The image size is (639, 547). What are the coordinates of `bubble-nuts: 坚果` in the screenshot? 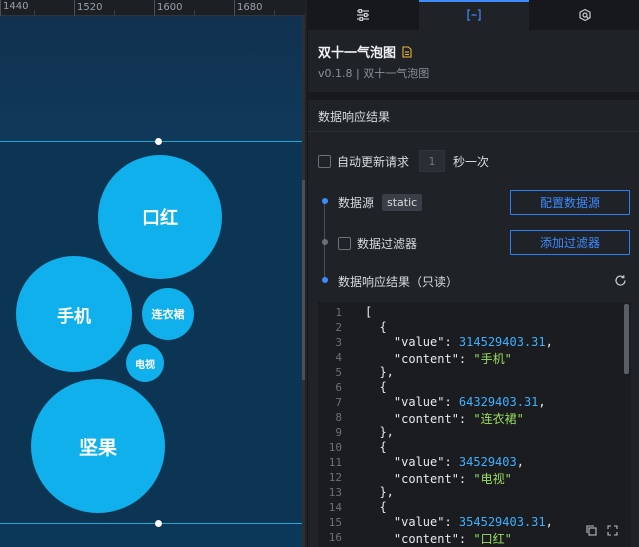 It's located at (98, 446).